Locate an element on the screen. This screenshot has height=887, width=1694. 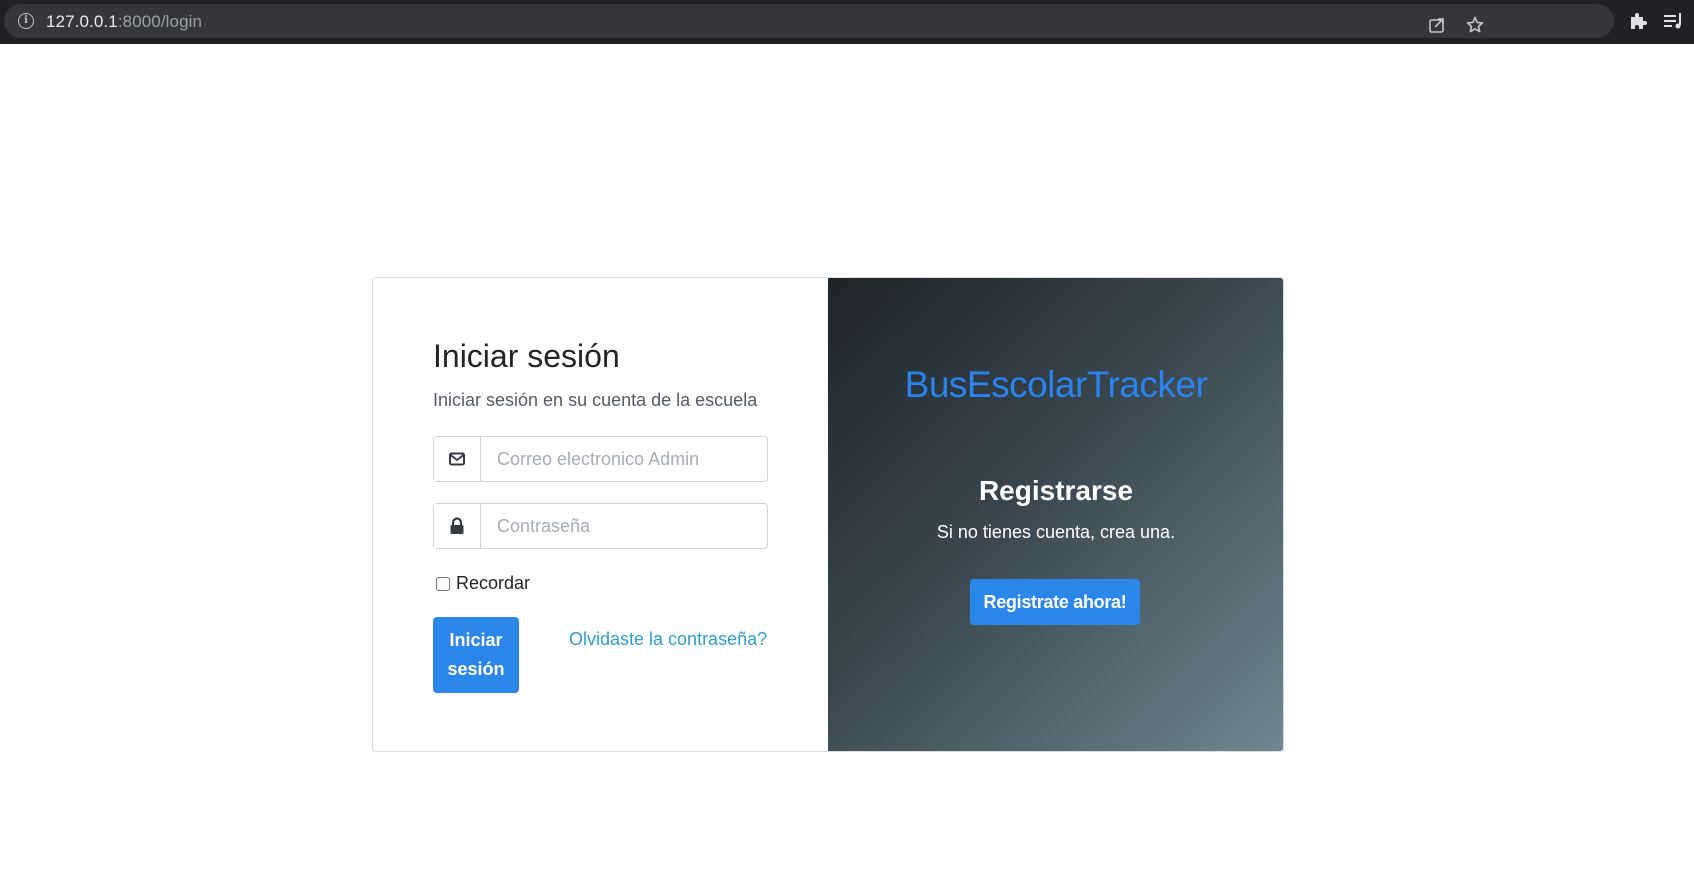
extensions-icon is located at coordinates (1638, 21).